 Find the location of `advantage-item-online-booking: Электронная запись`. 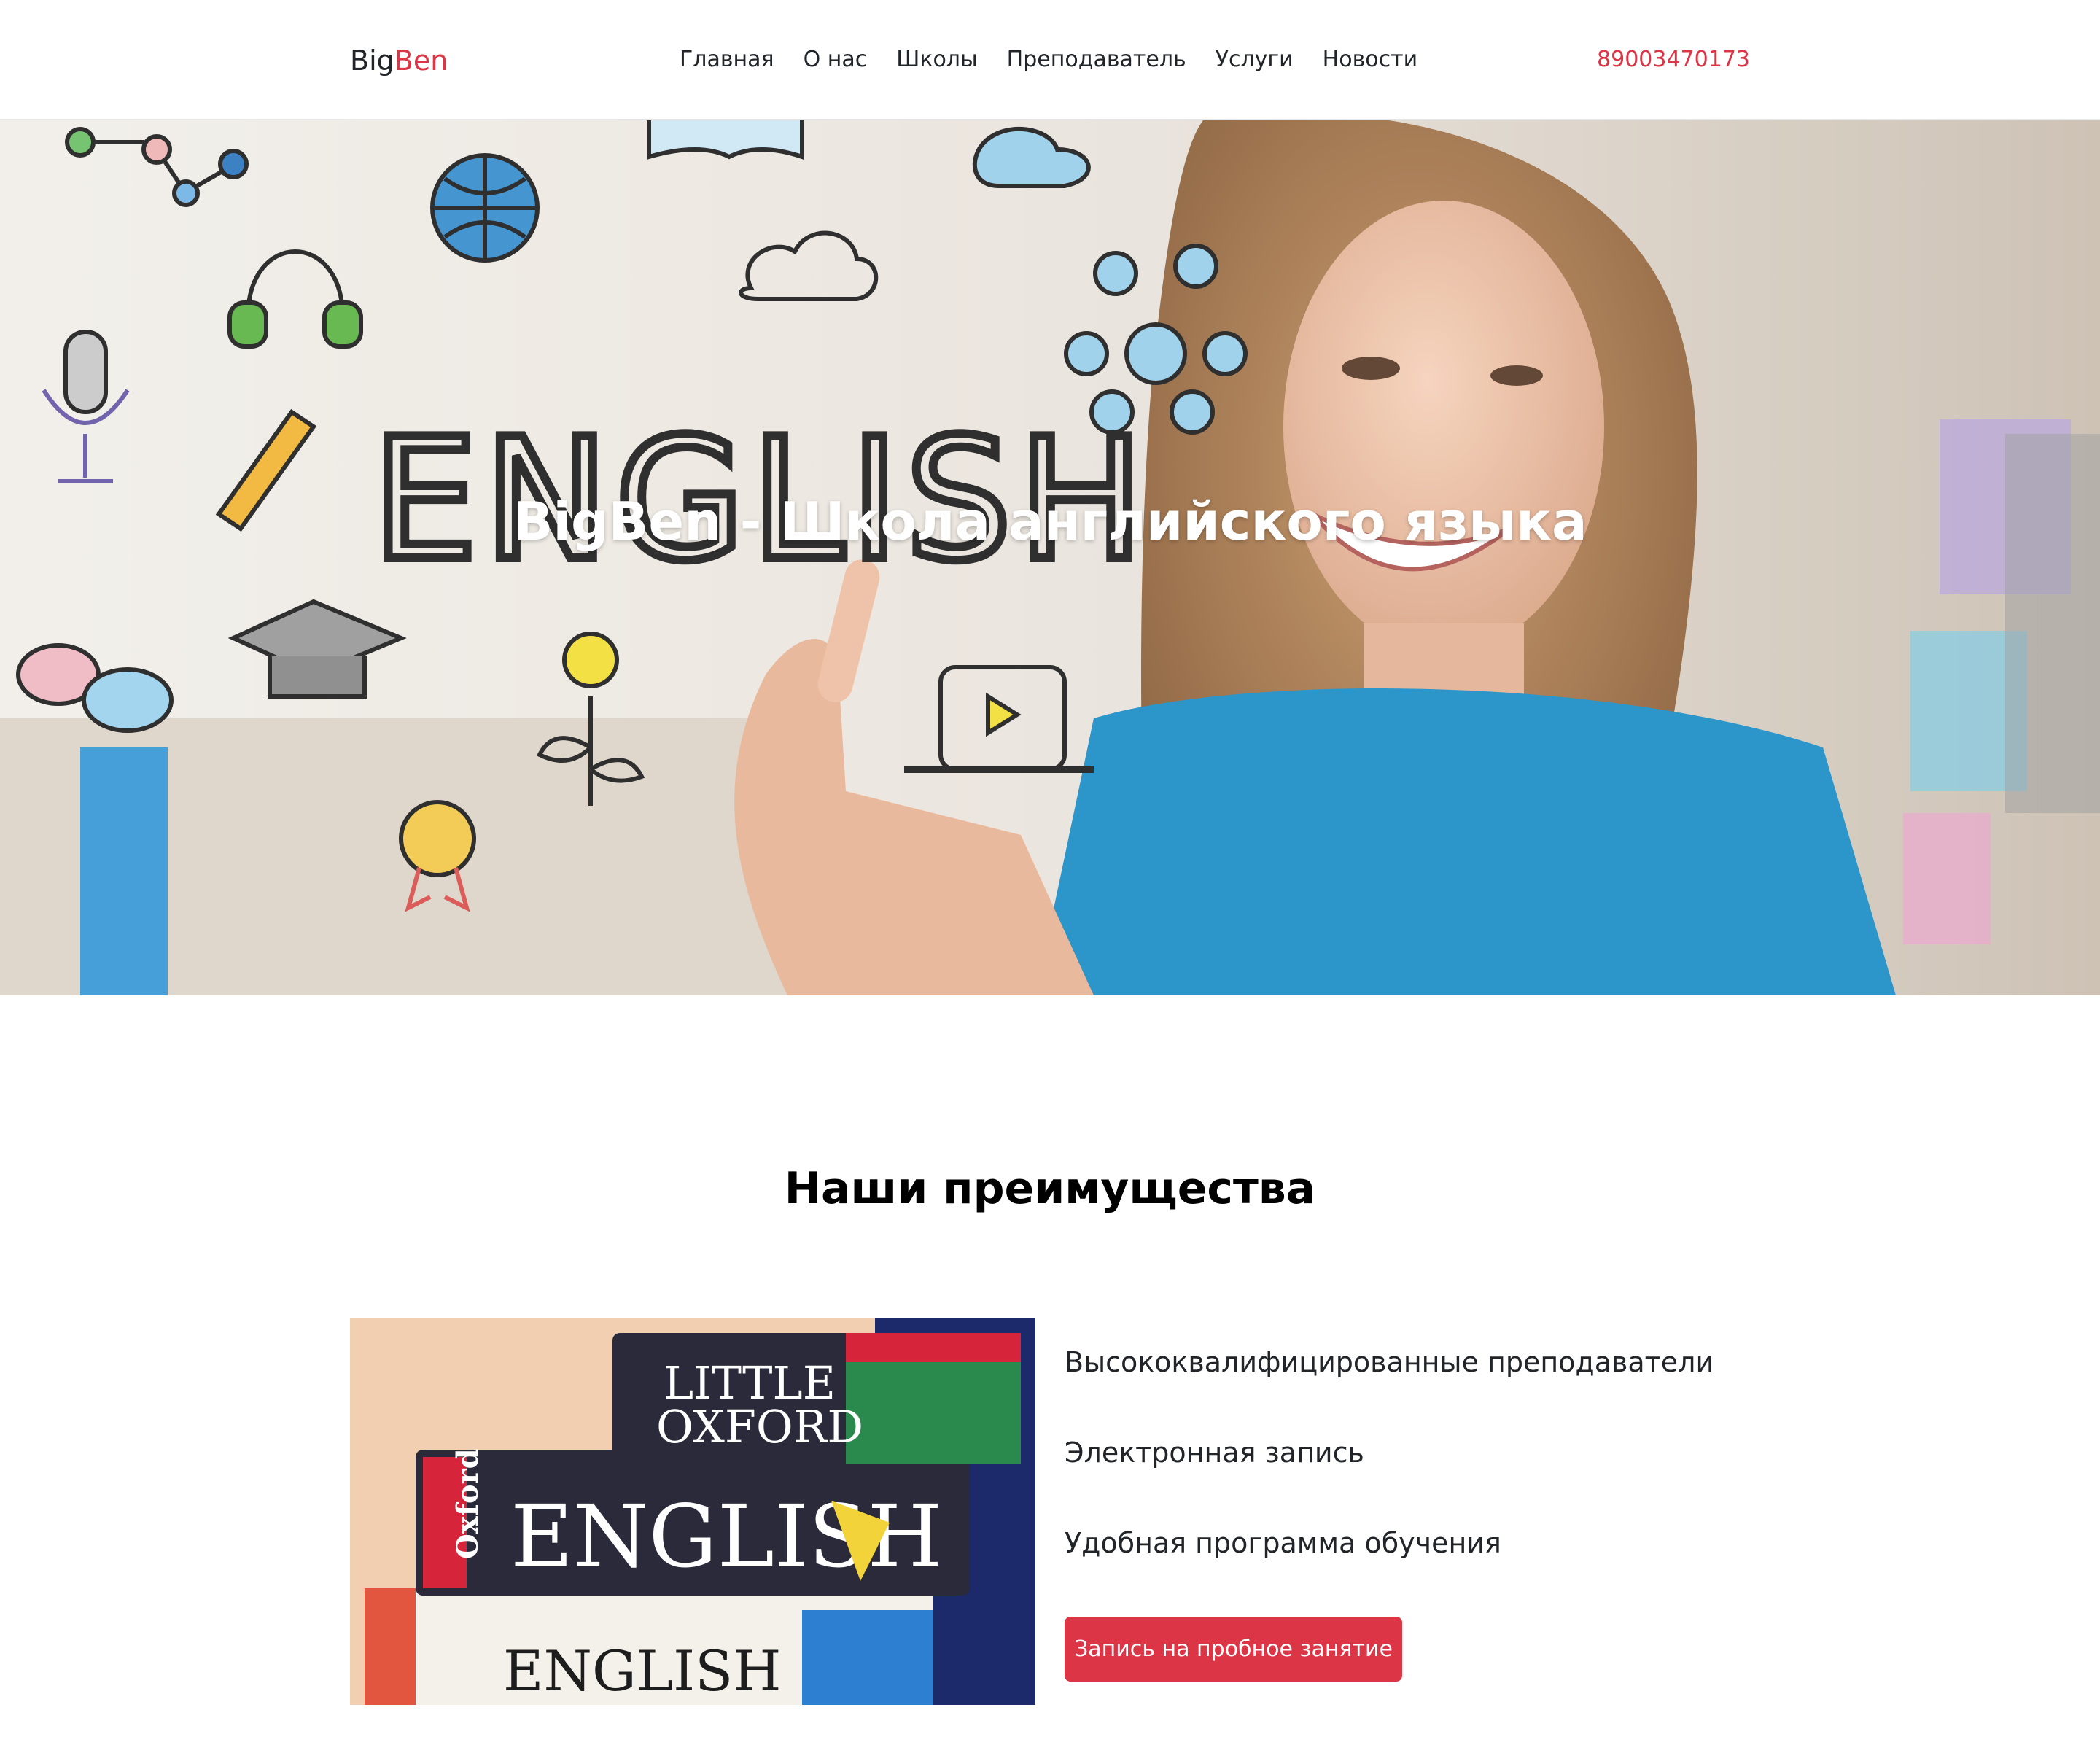

advantage-item-online-booking: Электронная запись is located at coordinates (1214, 1453).